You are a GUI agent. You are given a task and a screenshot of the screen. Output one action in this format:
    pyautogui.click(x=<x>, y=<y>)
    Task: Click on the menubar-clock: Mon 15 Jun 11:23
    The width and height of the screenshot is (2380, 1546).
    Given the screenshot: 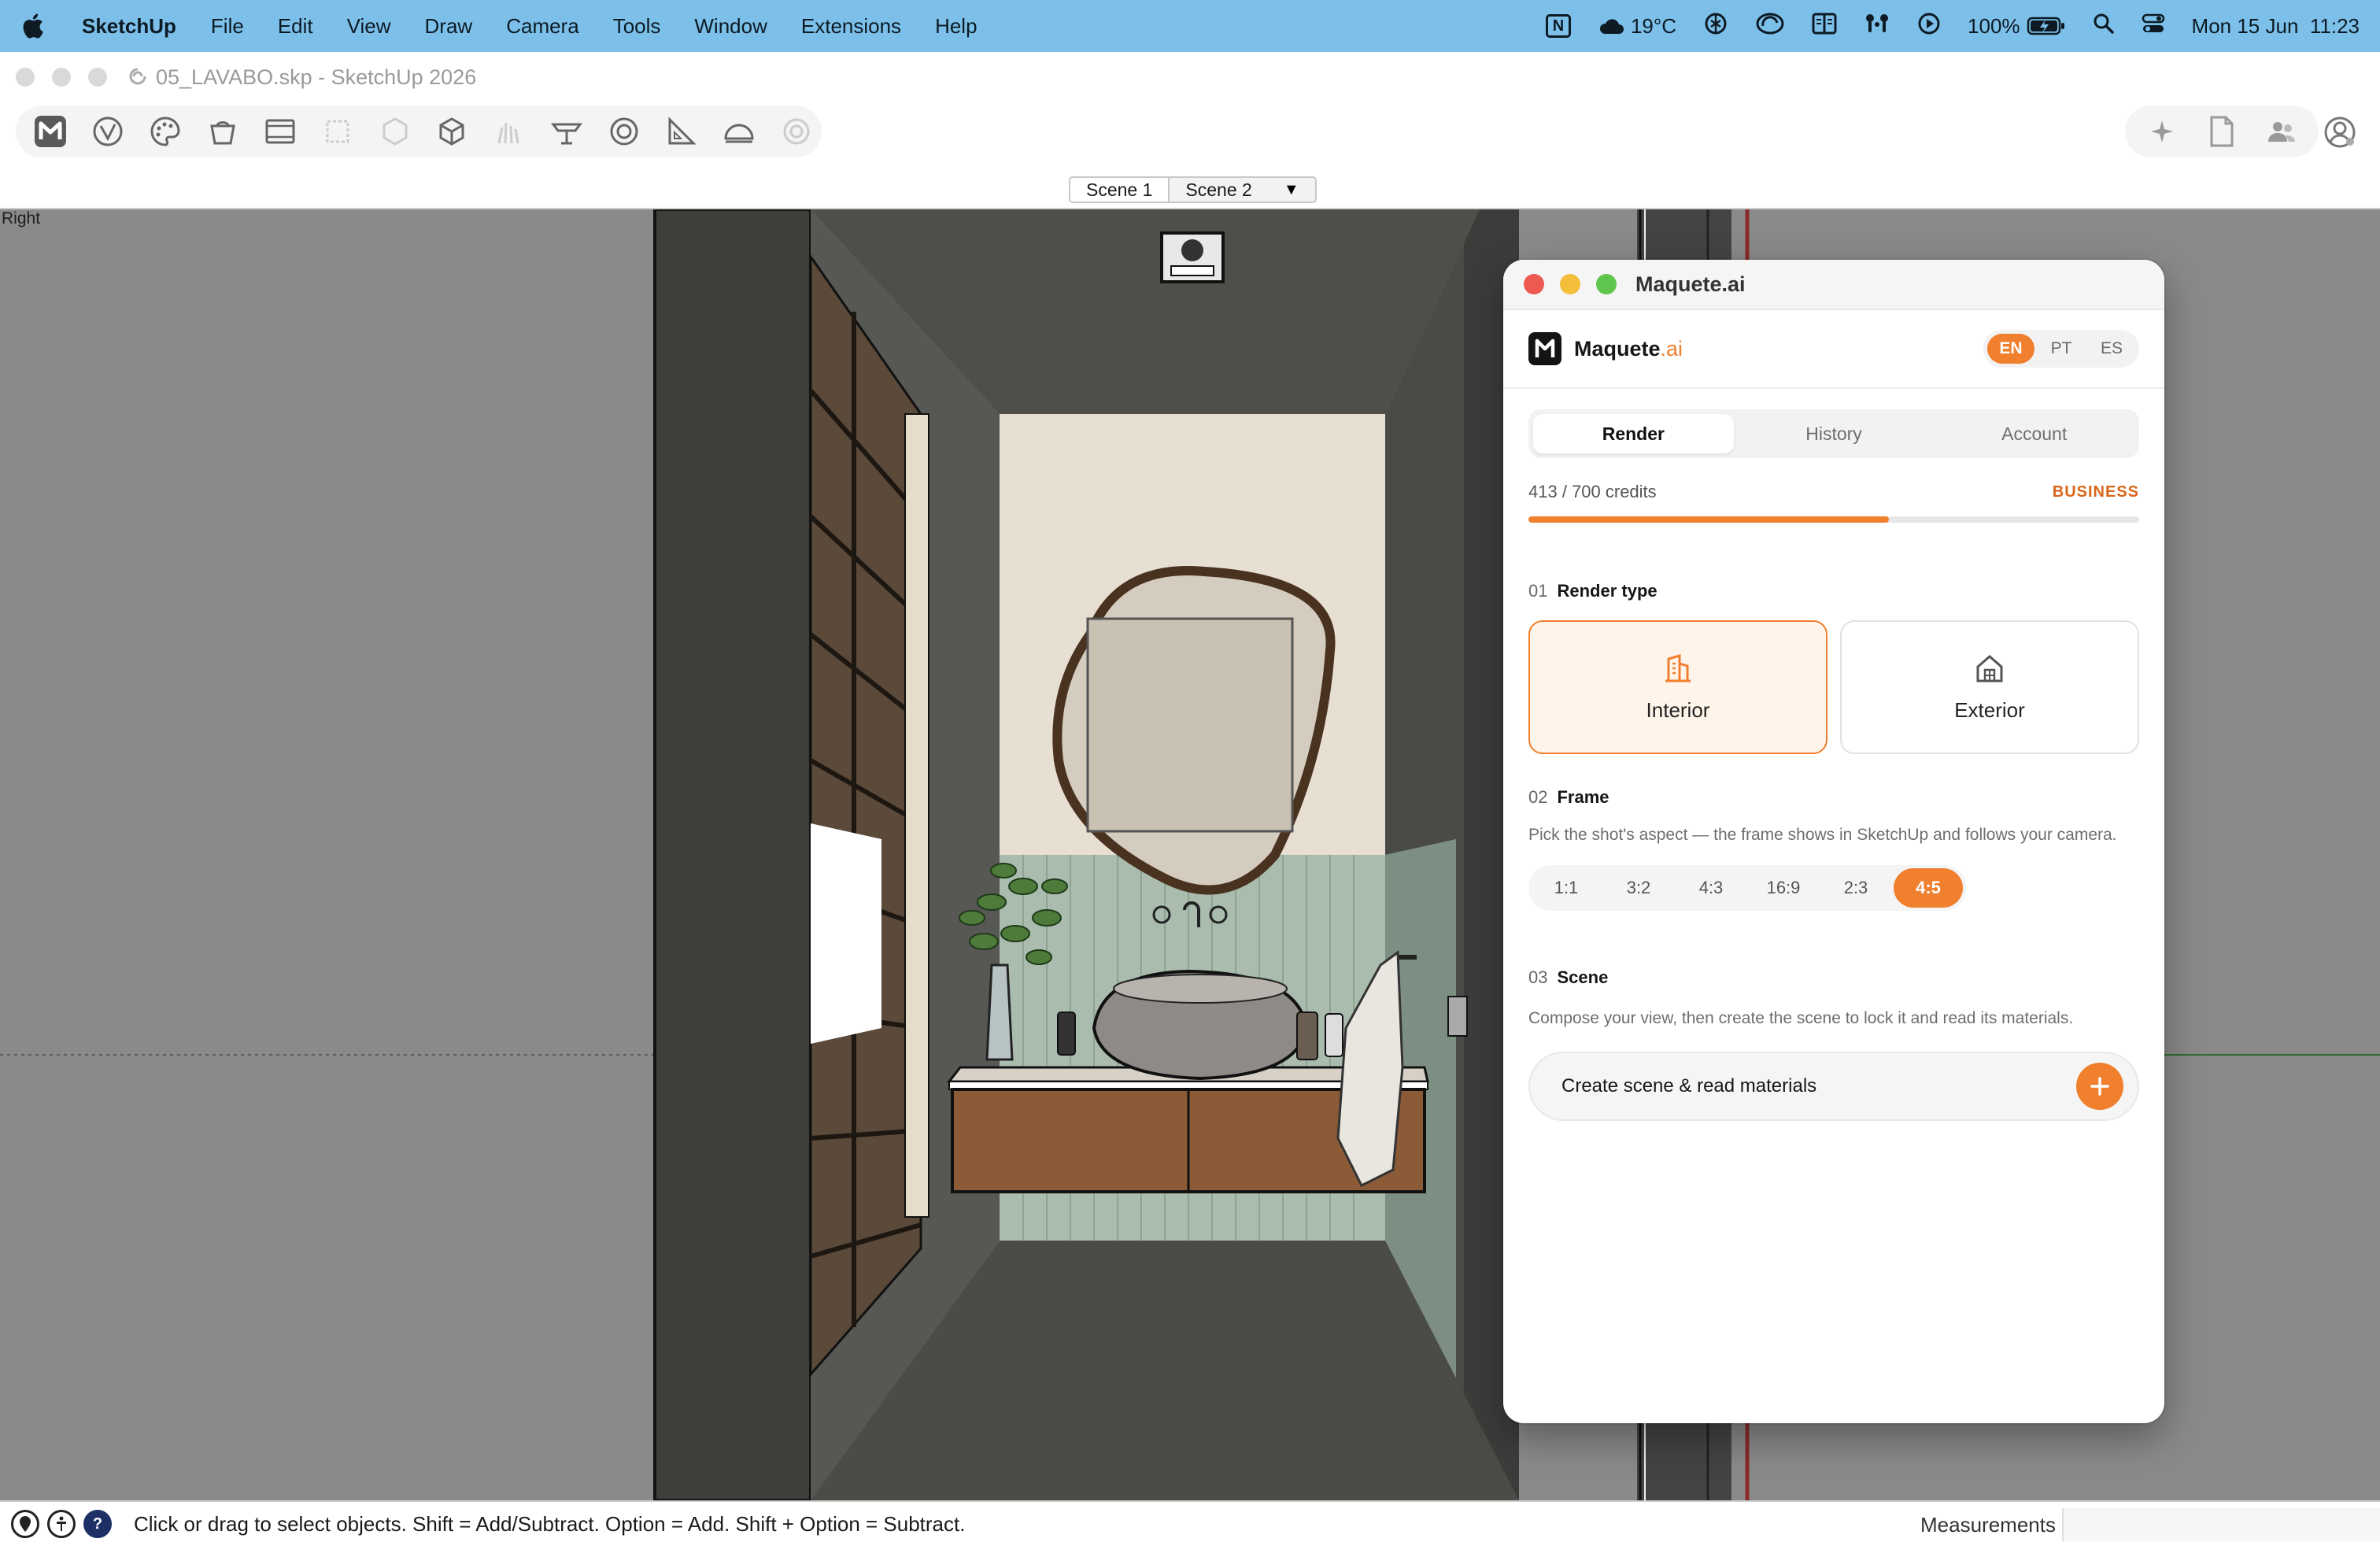 What is the action you would take?
    pyautogui.click(x=2276, y=27)
    